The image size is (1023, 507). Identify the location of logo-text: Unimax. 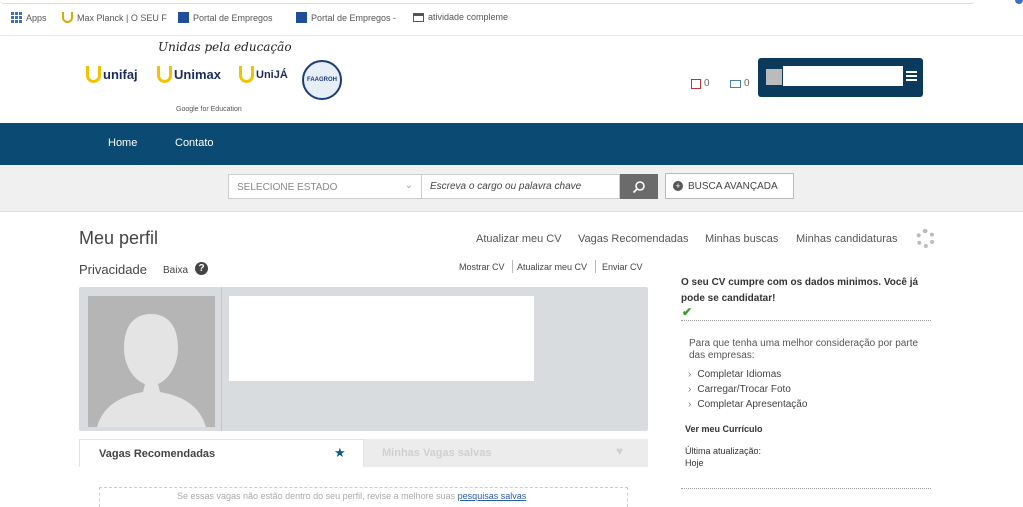
(197, 74).